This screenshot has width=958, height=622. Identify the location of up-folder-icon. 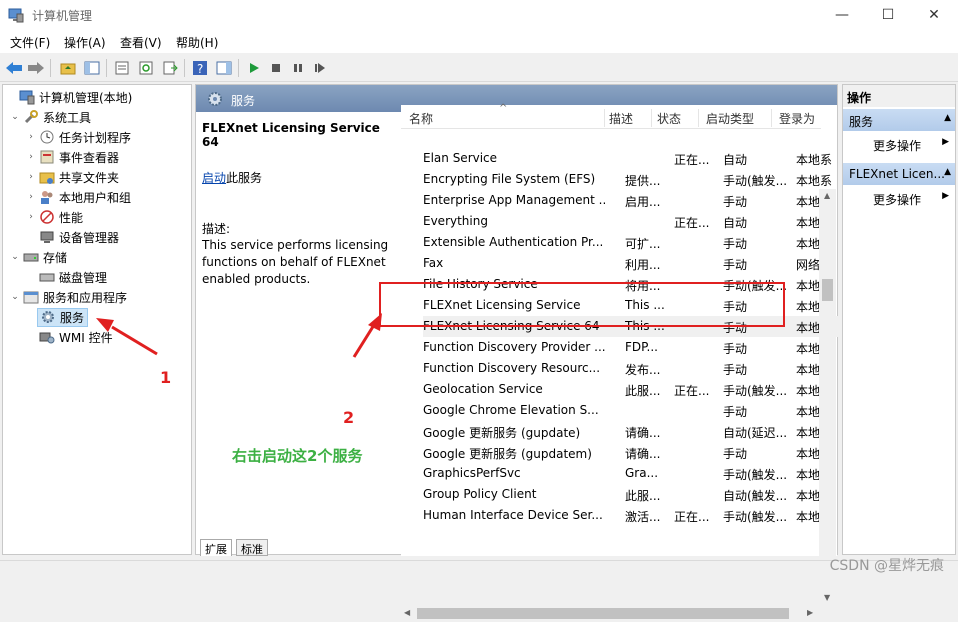
(68, 68).